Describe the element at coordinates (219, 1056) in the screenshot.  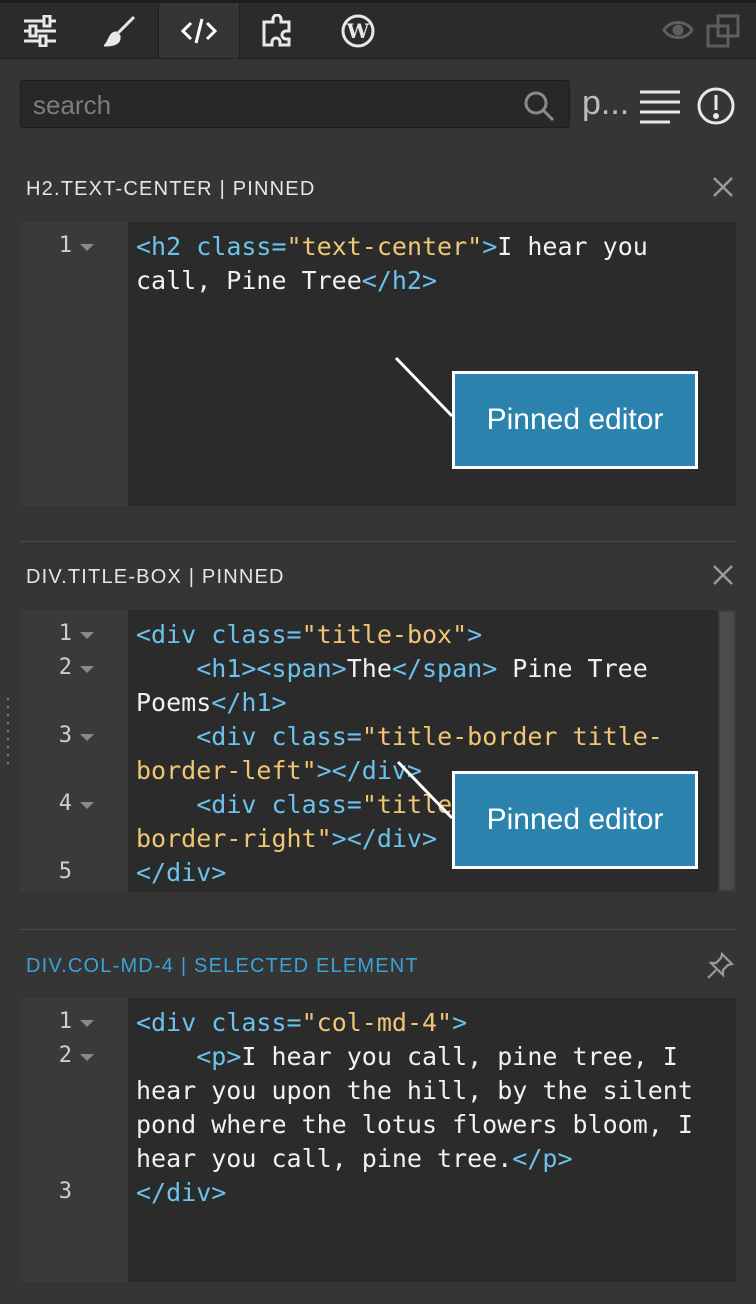
I see `code-token: <p>` at that location.